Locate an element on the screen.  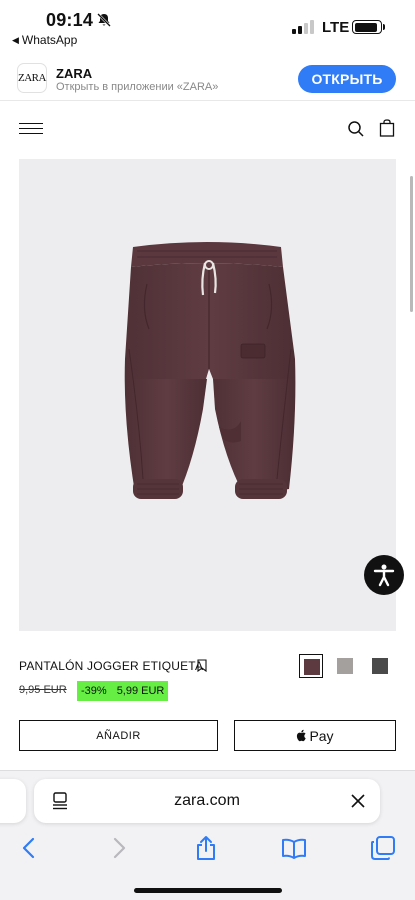
battery-icon is located at coordinates (367, 27).